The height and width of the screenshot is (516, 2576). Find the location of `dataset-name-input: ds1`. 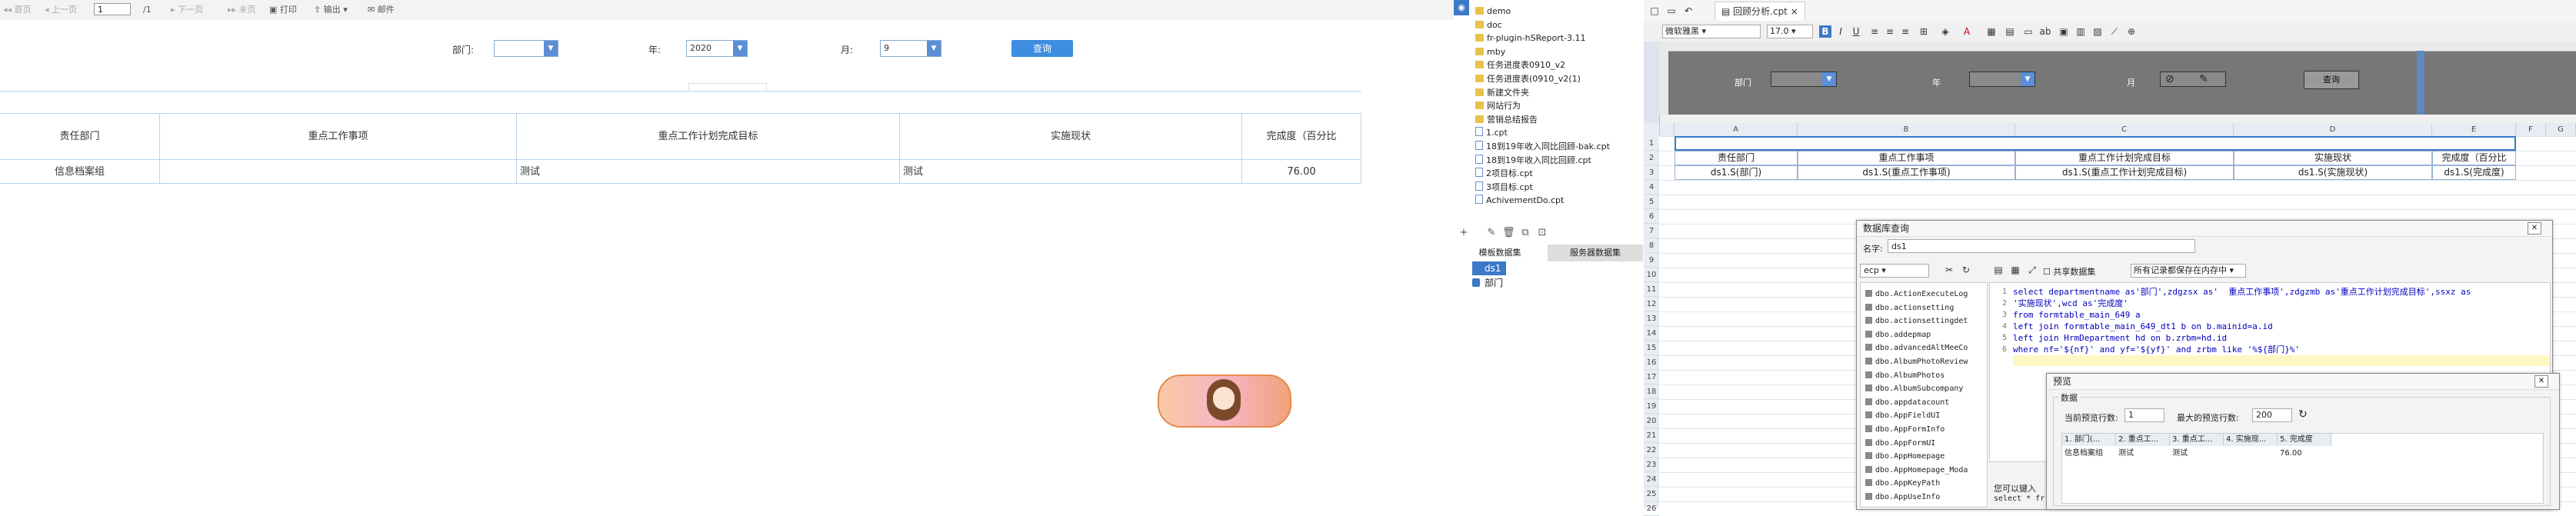

dataset-name-input: ds1 is located at coordinates (2041, 246).